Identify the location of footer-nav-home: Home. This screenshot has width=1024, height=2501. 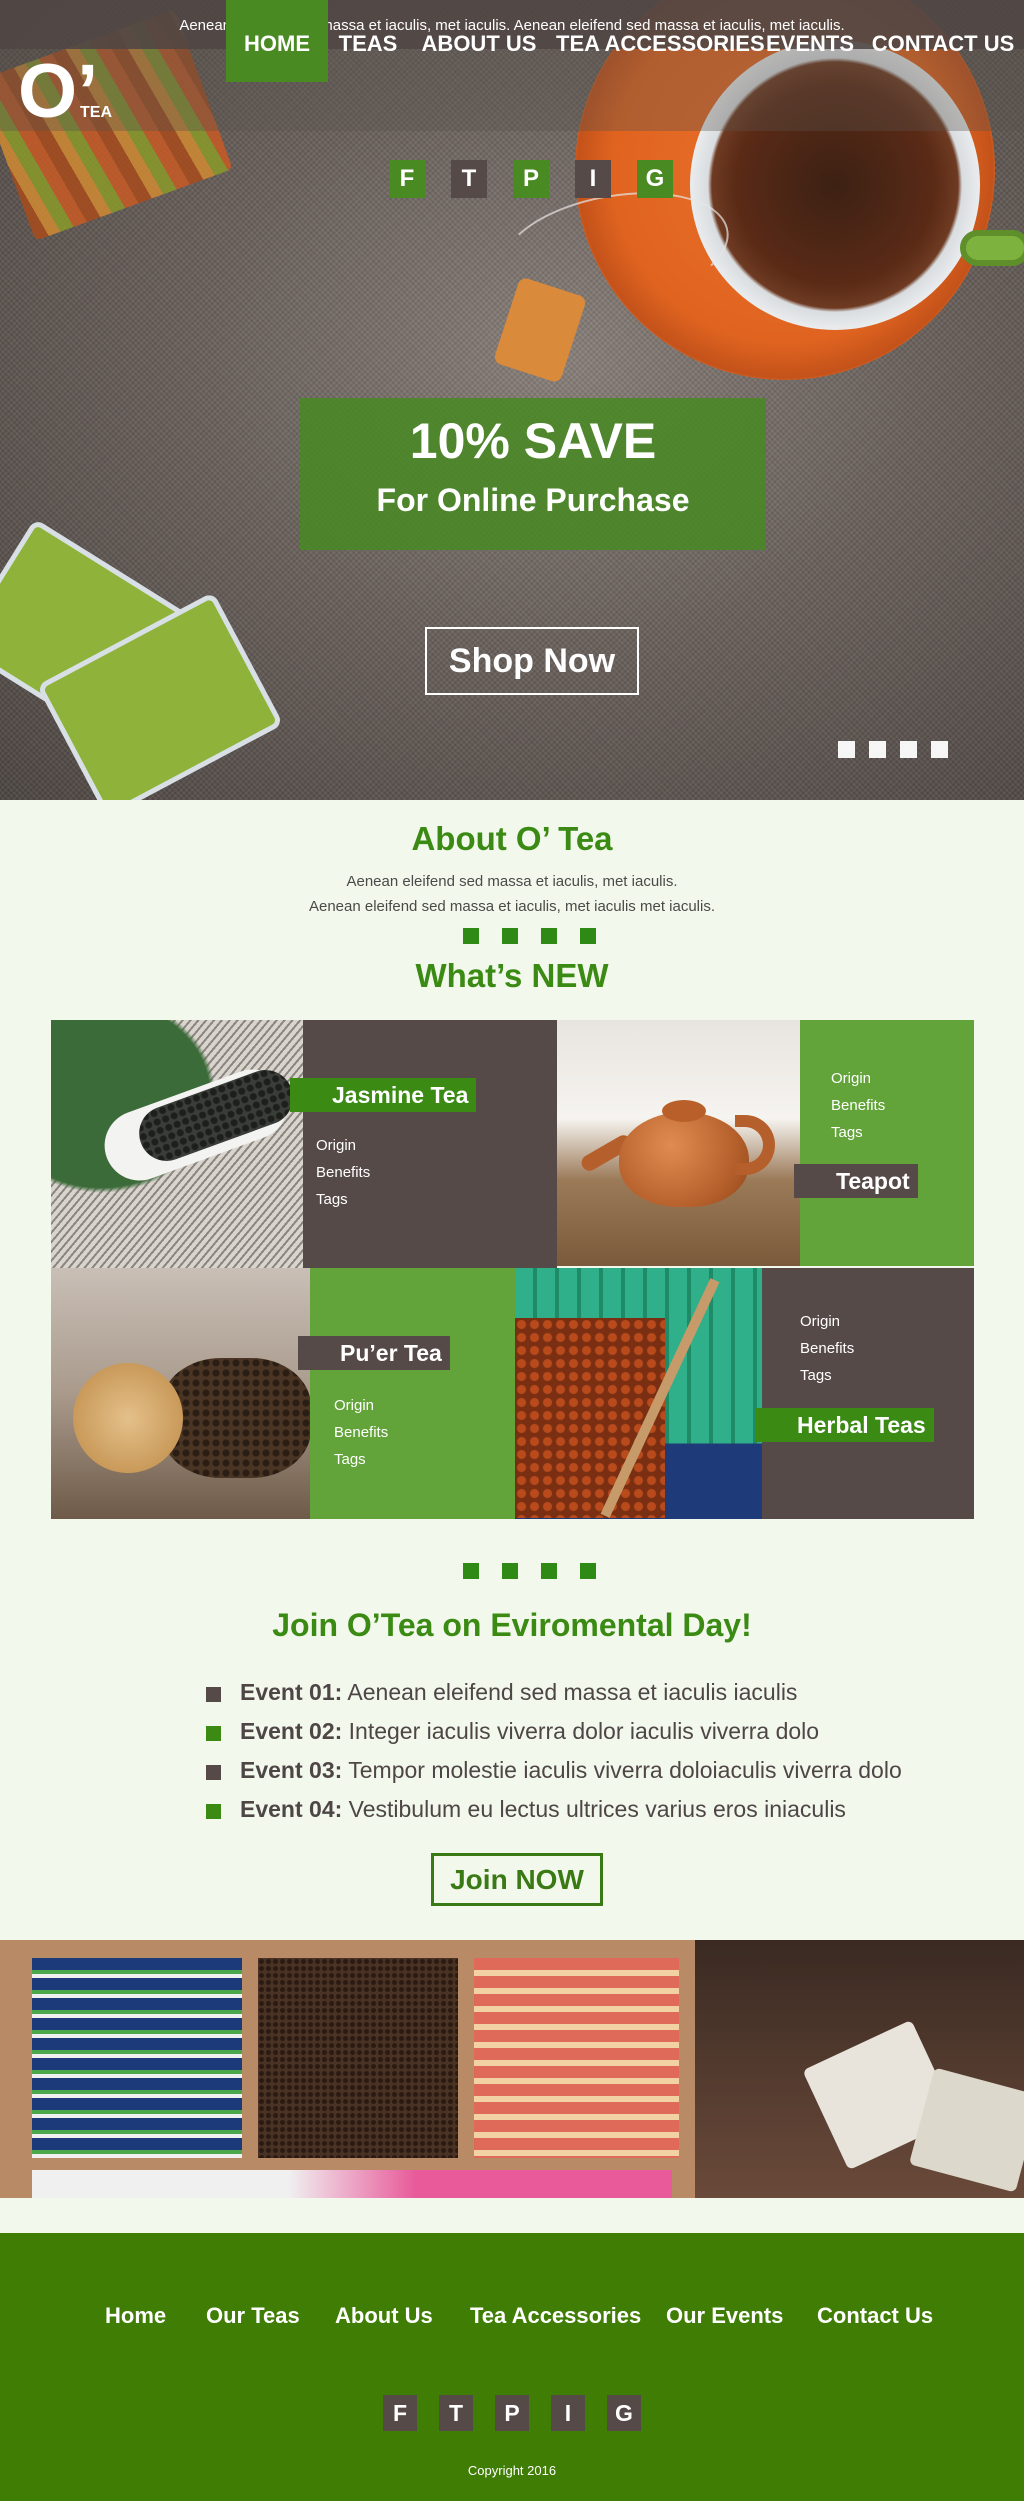
(135, 2316).